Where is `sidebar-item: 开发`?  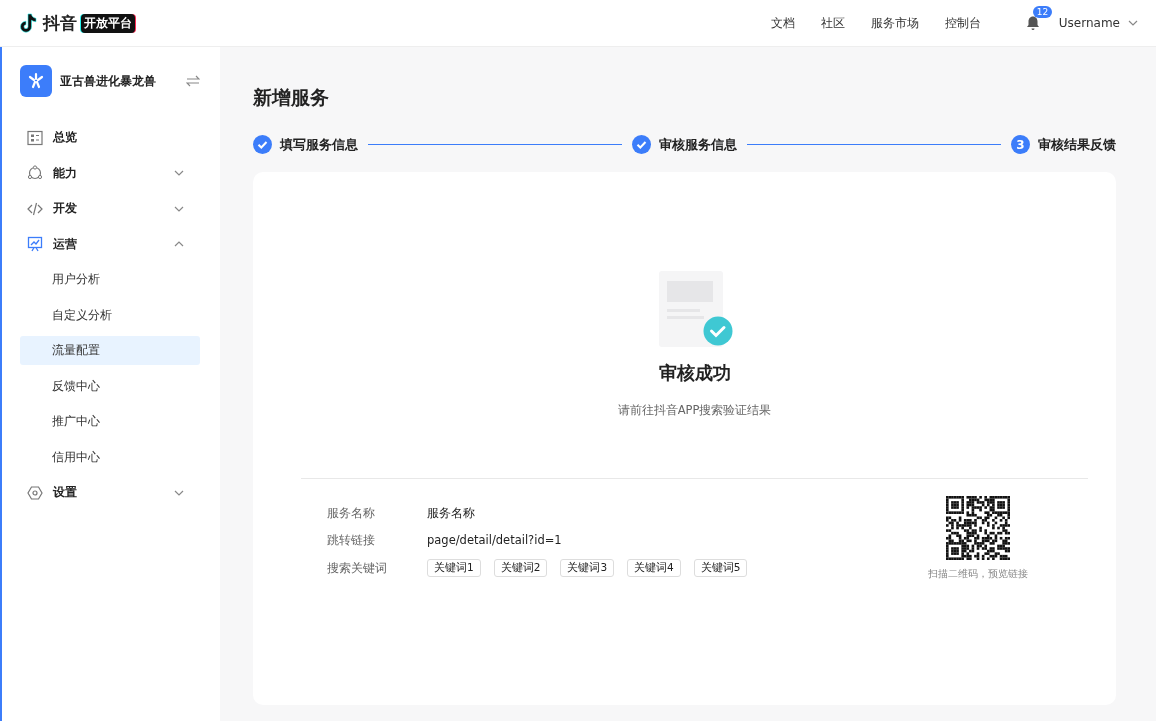
sidebar-item: 开发 is located at coordinates (110, 208).